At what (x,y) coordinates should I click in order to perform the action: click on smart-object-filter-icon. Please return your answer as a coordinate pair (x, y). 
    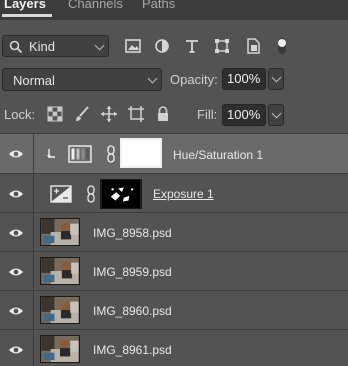
    Looking at the image, I should click on (253, 46).